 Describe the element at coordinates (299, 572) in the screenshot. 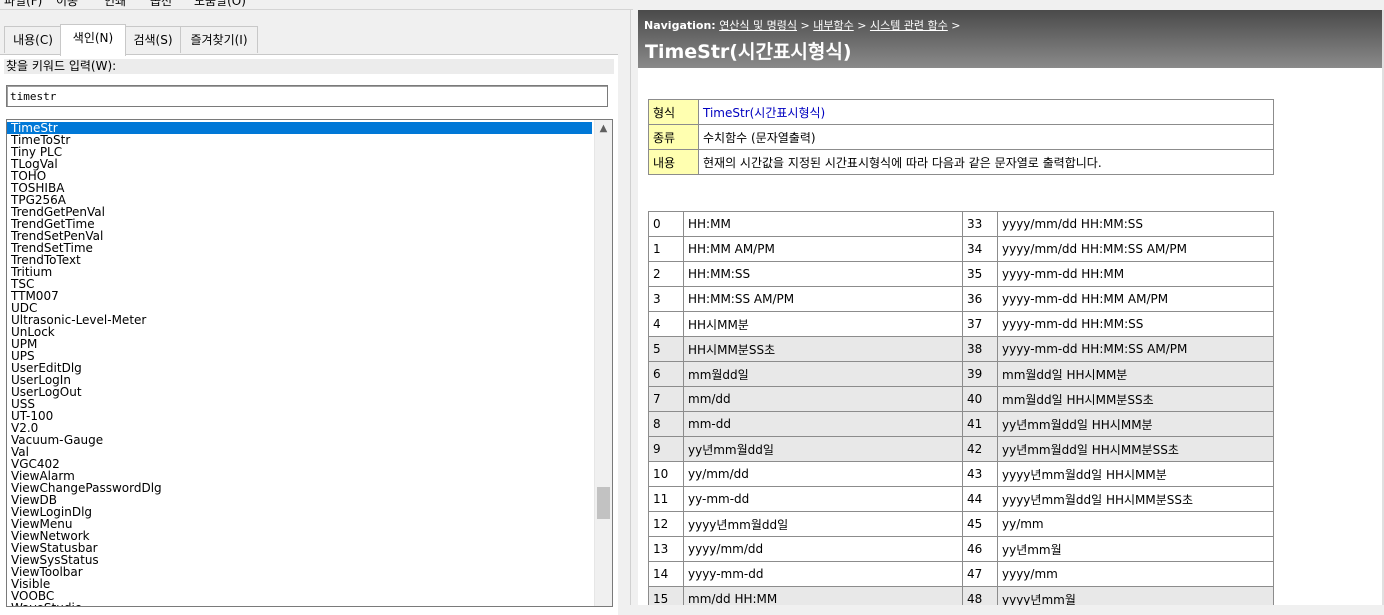

I see `list-item: ViewToolbar` at that location.